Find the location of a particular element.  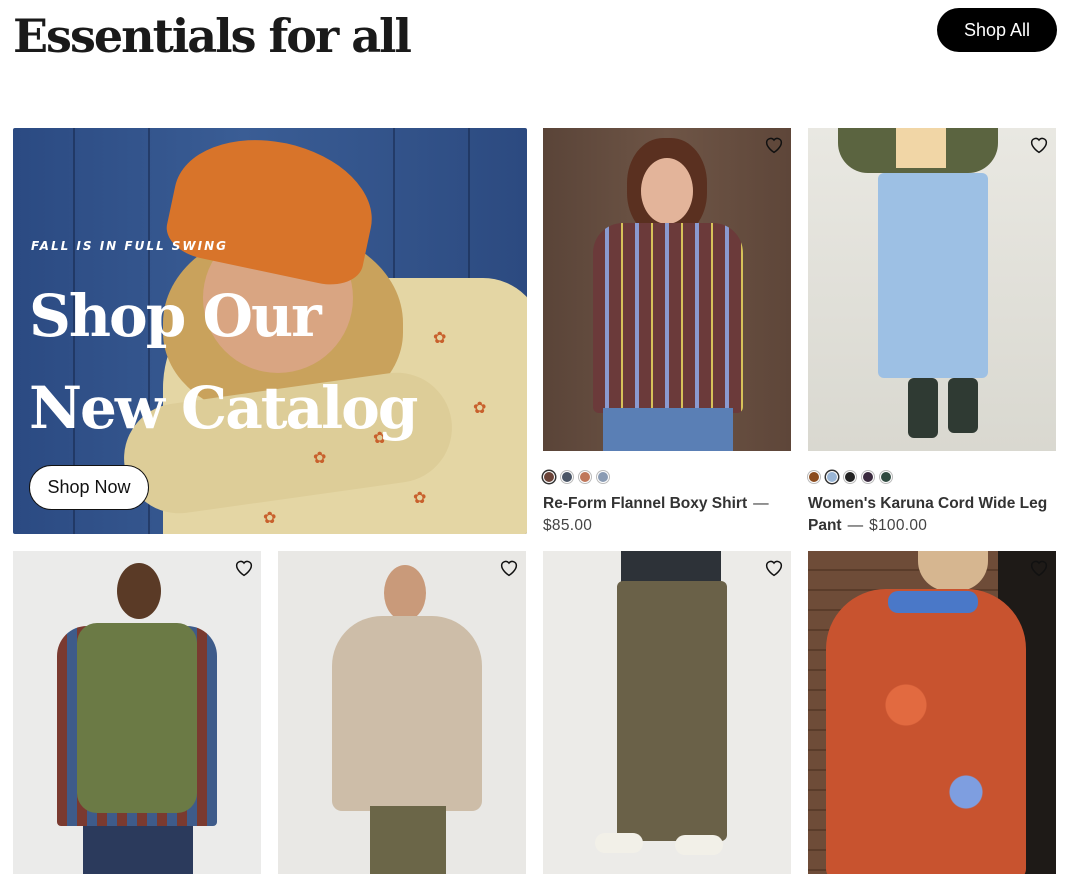

shop-all-button: Shop All is located at coordinates (997, 30).